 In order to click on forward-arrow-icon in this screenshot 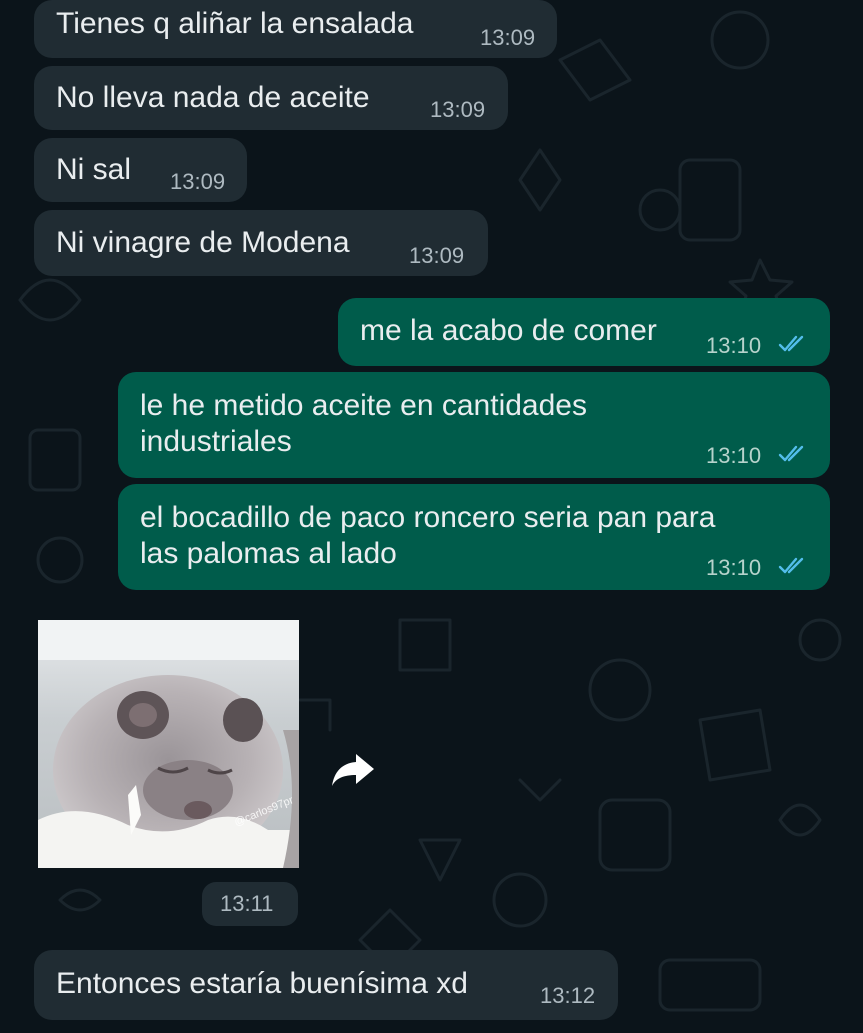, I will do `click(353, 770)`.